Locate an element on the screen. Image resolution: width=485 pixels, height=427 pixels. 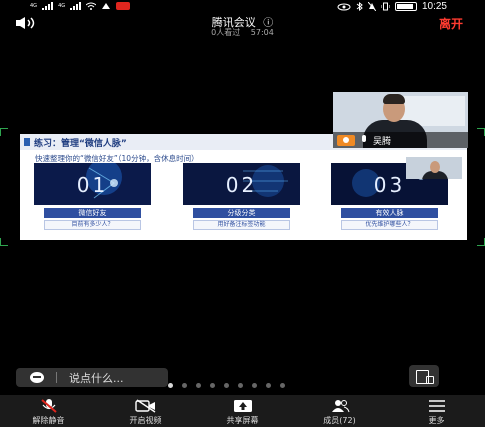
status-bar: 4G 4G 10:25 is located at coordinates (242, 7).